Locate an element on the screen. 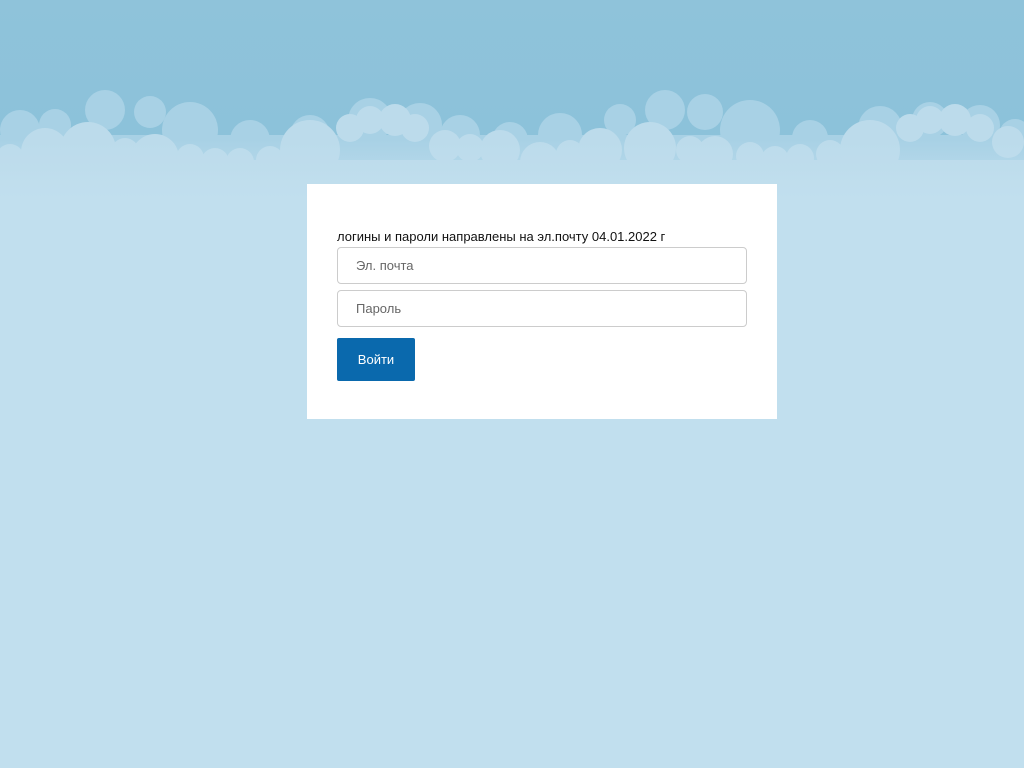 Image resolution: width=1024 pixels, height=768 pixels. login-button: Войти is located at coordinates (376, 359).